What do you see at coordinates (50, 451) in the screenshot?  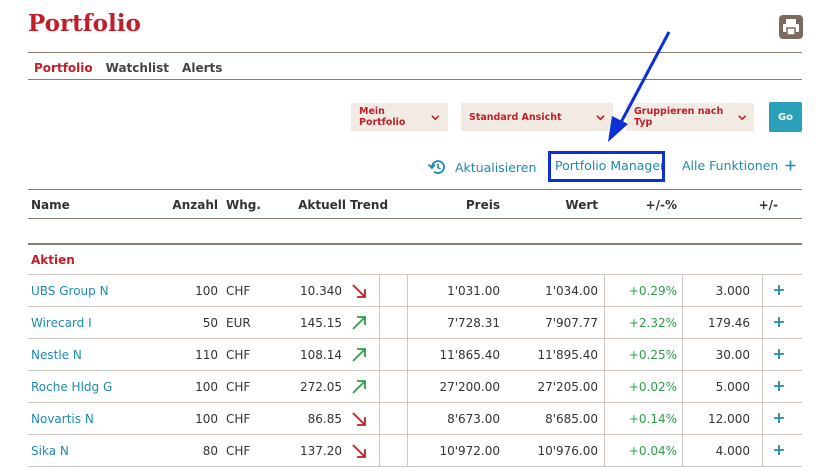 I see `stock-name-link: Sika N` at bounding box center [50, 451].